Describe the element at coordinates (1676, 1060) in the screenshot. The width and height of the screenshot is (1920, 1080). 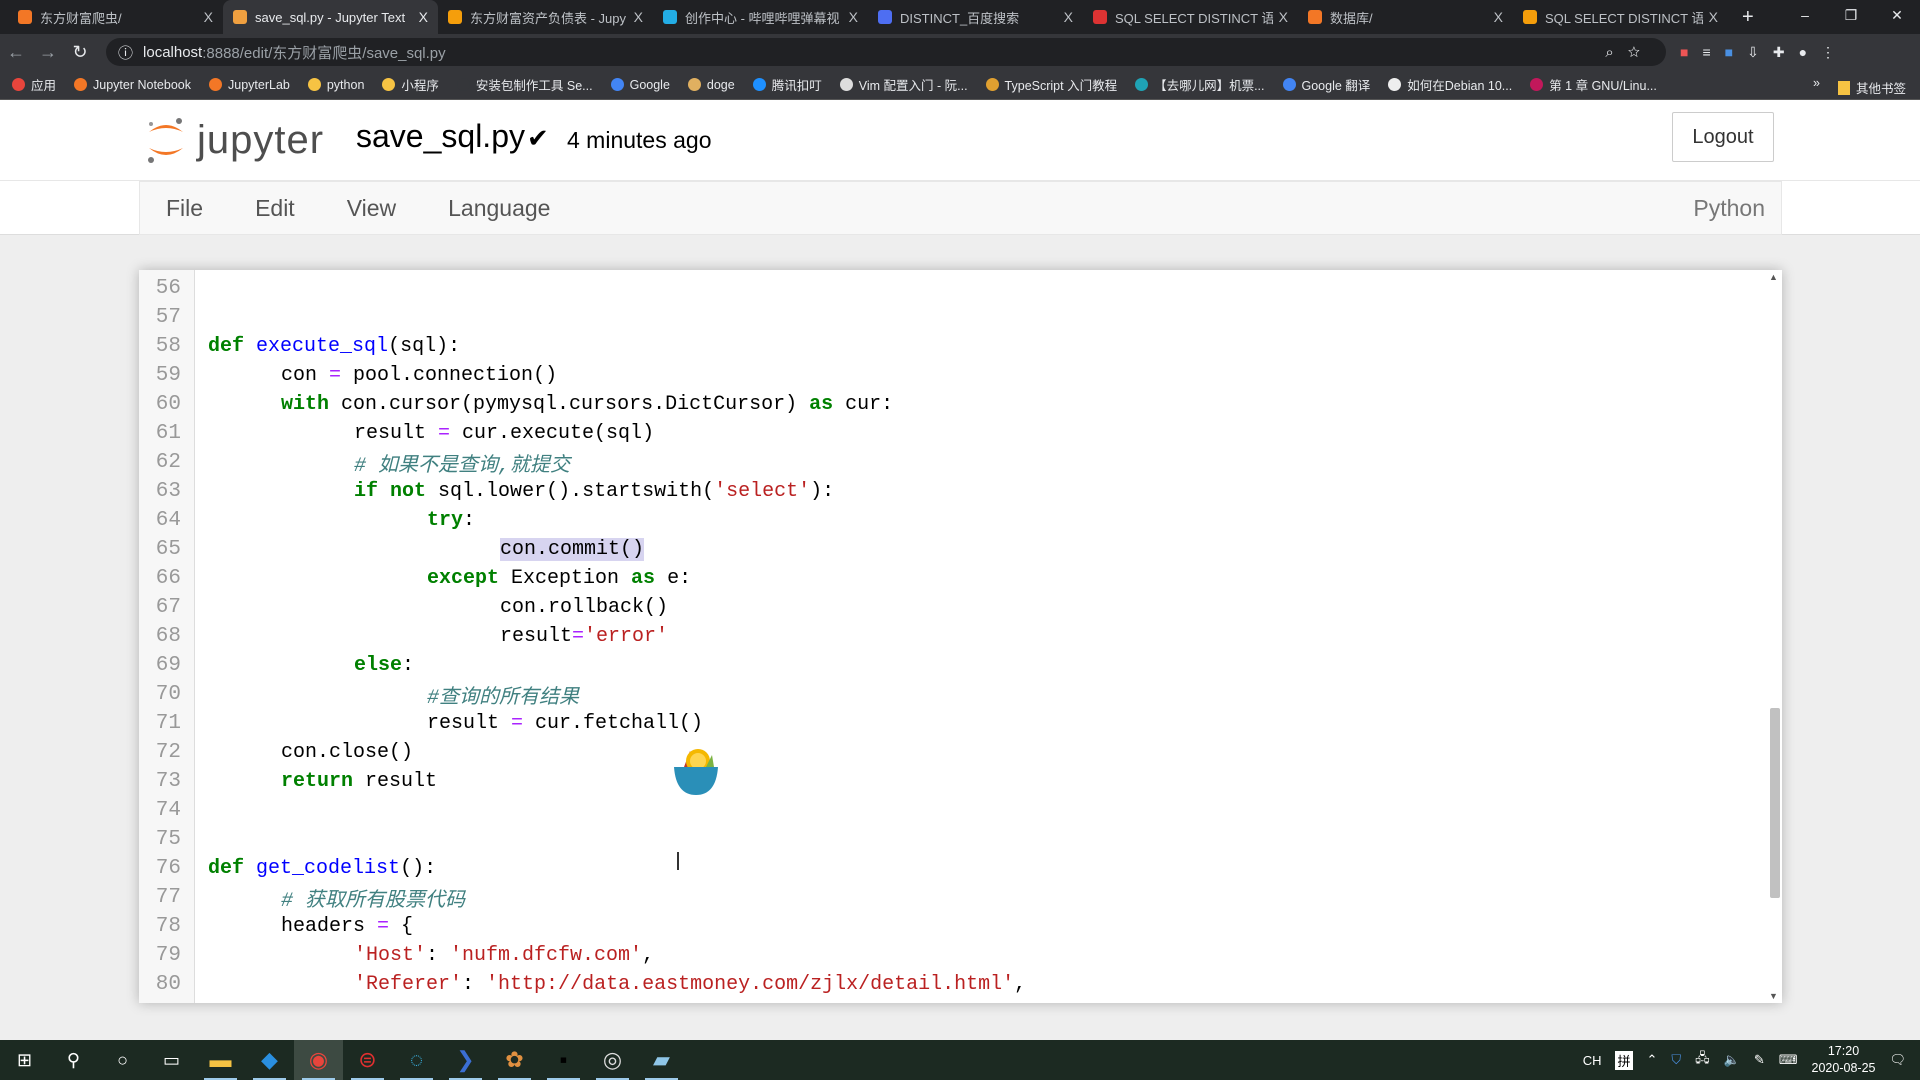
I see `security-icon: ⛉` at that location.